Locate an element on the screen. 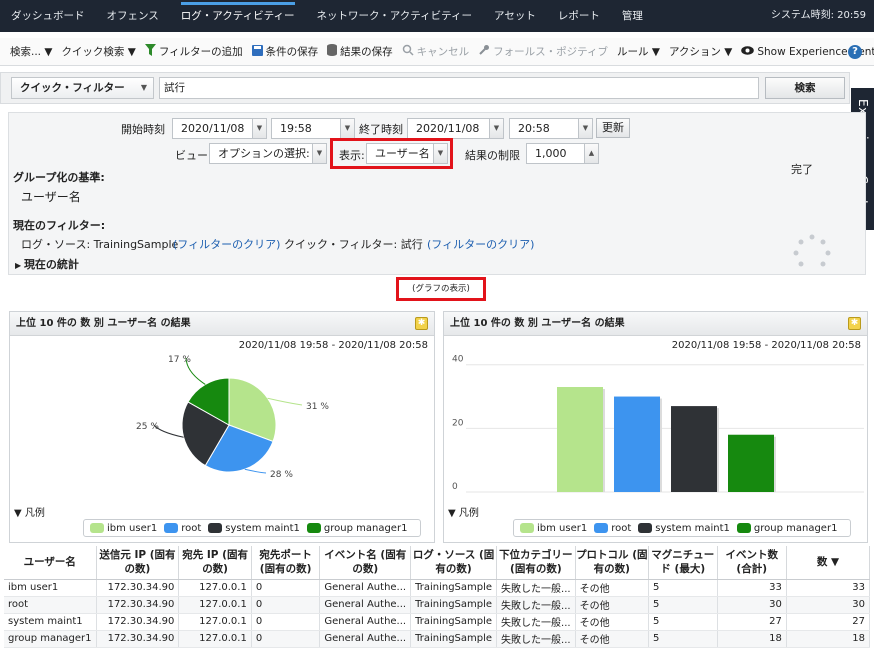  bar-chart-title: 上位 10 件の 数 別 ユーザー名 の結果 is located at coordinates (655, 324).